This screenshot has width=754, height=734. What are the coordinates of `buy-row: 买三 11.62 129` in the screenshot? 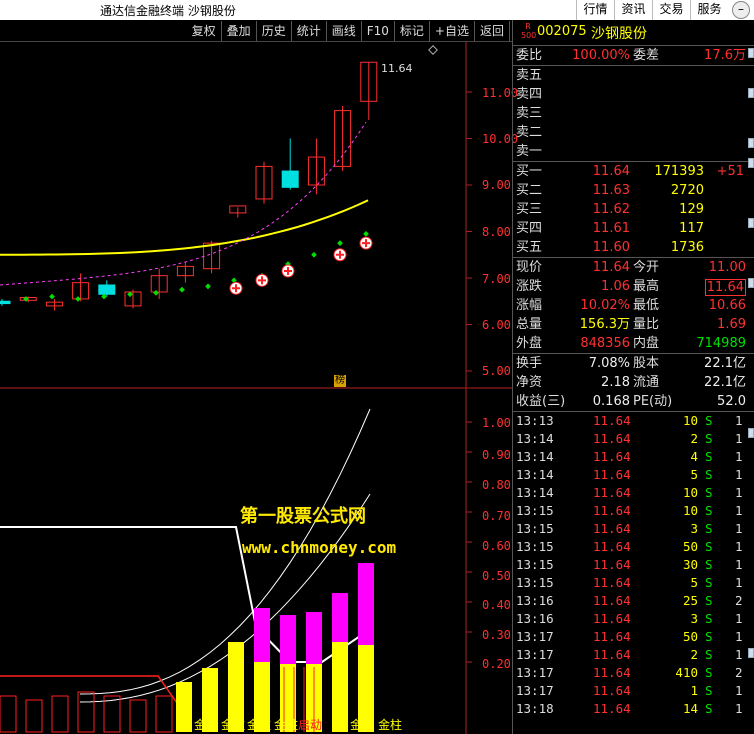 It's located at (633, 209).